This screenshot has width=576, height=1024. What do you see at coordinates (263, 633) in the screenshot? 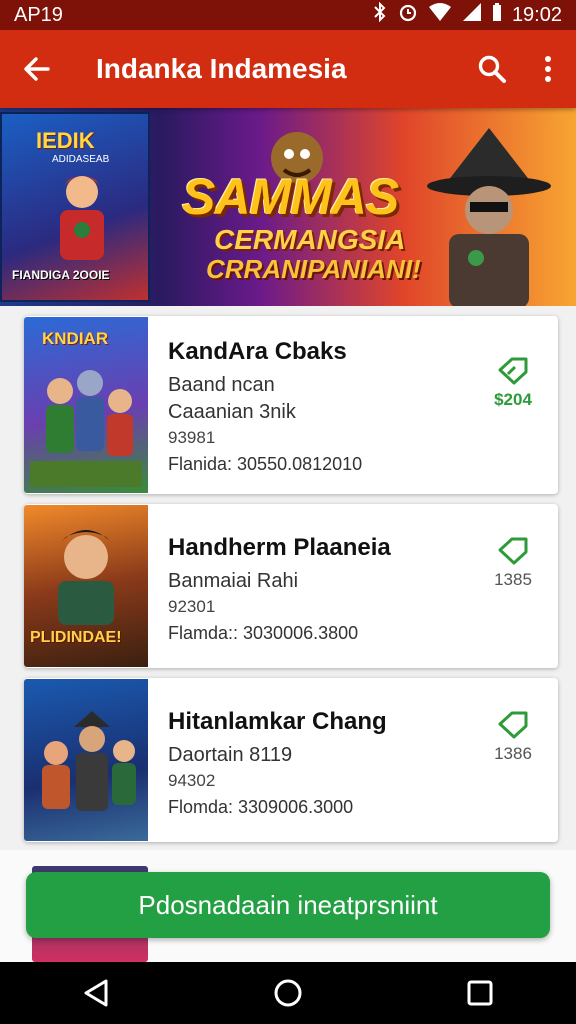
I see `item-meta: Flamda:: 3030006.3800` at bounding box center [263, 633].